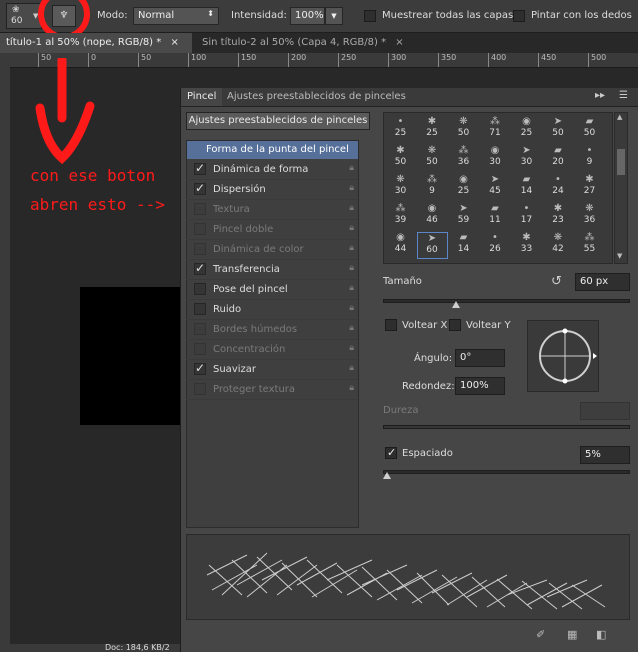  Describe the element at coordinates (506, 301) in the screenshot. I see `size-slider` at that location.